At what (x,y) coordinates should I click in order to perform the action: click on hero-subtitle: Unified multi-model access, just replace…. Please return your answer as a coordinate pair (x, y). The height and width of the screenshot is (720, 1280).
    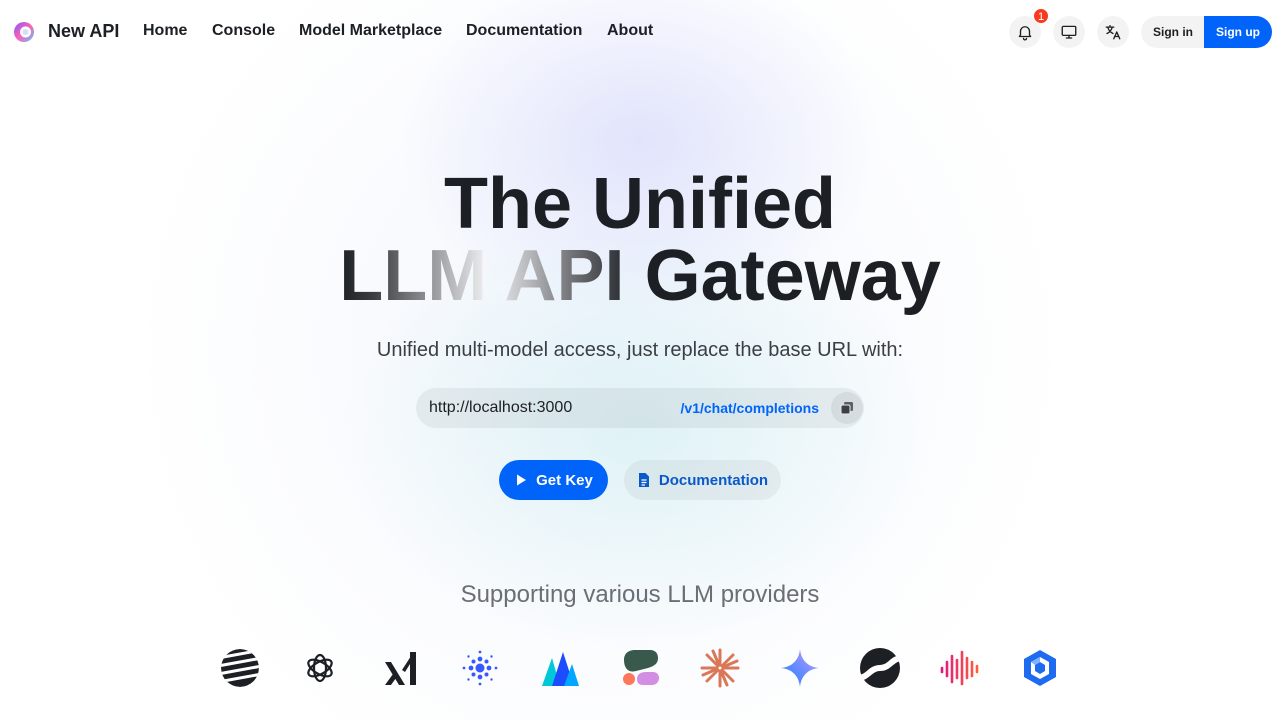
    Looking at the image, I should click on (640, 350).